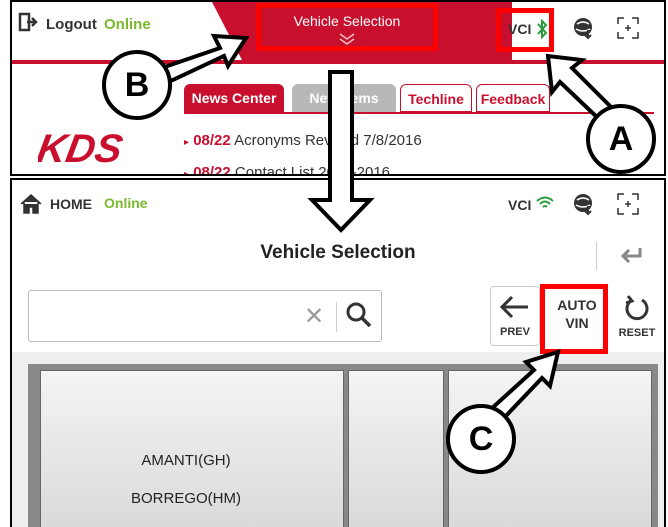  What do you see at coordinates (186, 460) in the screenshot?
I see `model-item: AMANTI(GH)` at bounding box center [186, 460].